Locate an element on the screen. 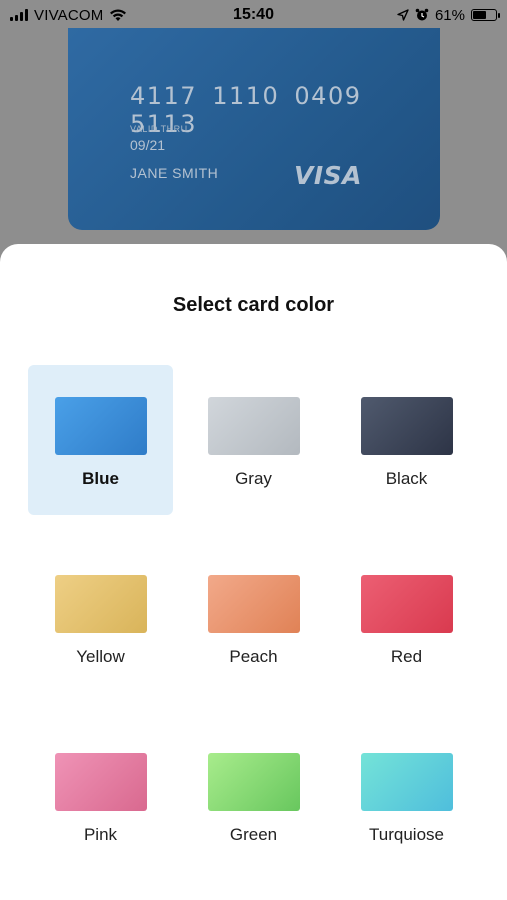 This screenshot has height=900, width=507. color-option-gray: Gray is located at coordinates (253, 440).